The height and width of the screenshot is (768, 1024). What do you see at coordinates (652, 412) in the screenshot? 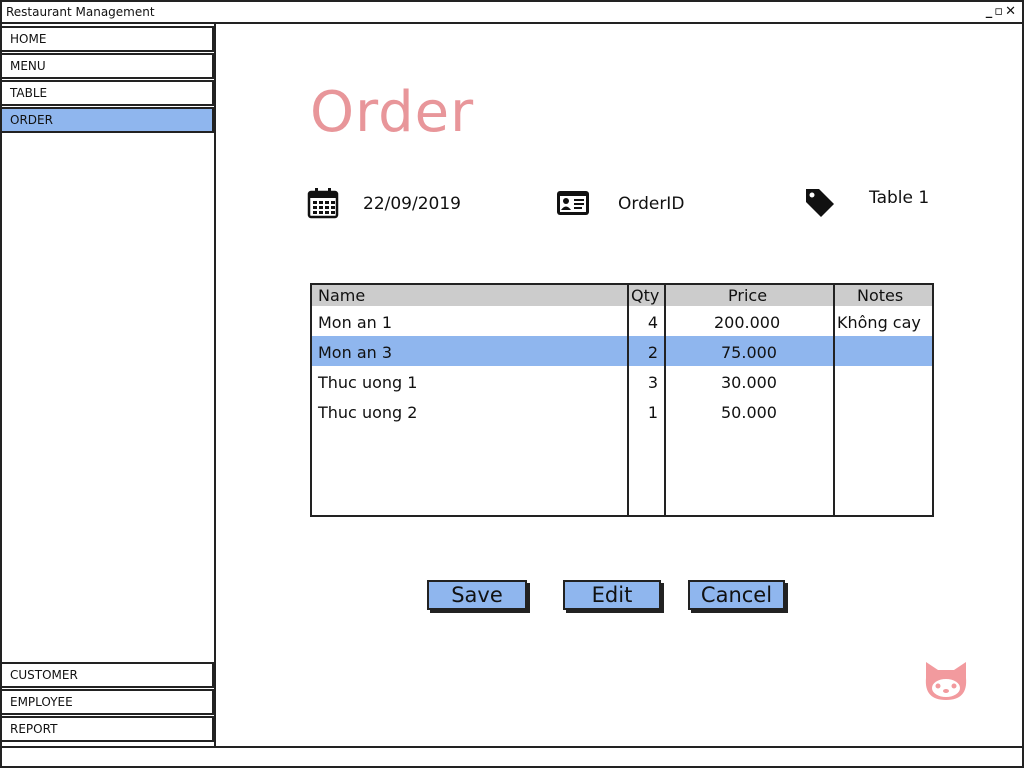
I see `cell-qty: 1` at bounding box center [652, 412].